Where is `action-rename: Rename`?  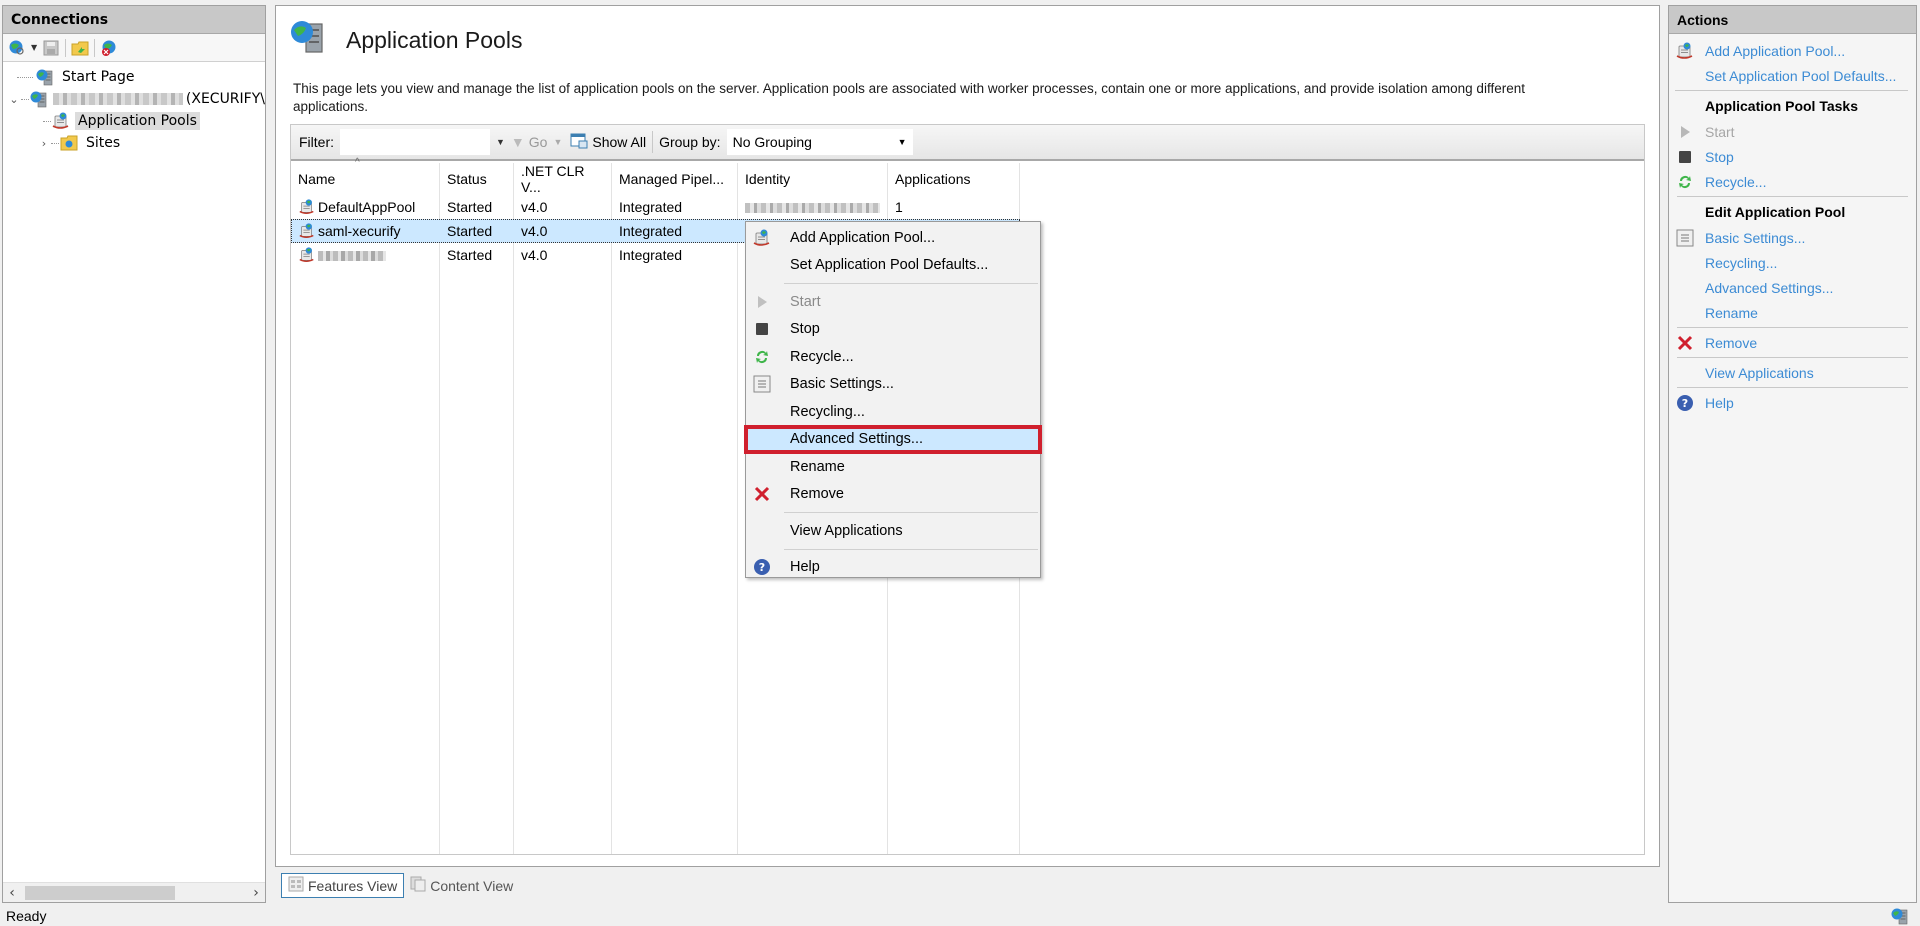 action-rename: Rename is located at coordinates (1792, 312).